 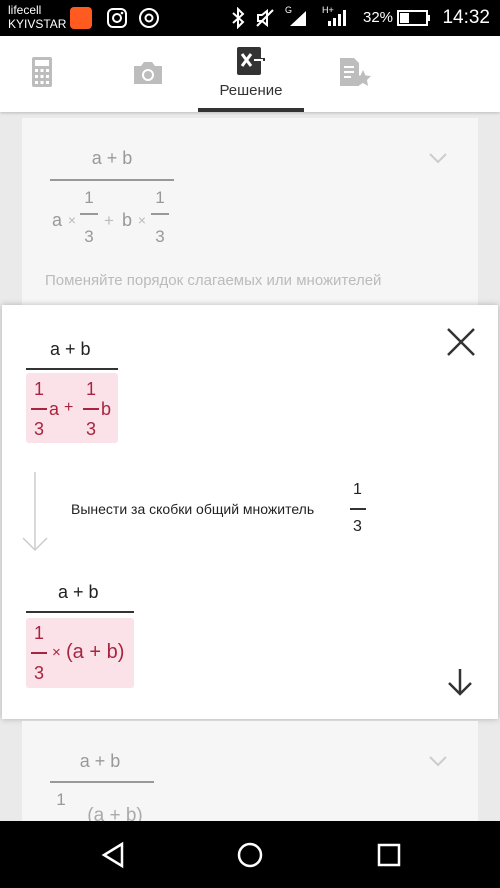 I want to click on step-factor-bar, so click(x=358, y=509).